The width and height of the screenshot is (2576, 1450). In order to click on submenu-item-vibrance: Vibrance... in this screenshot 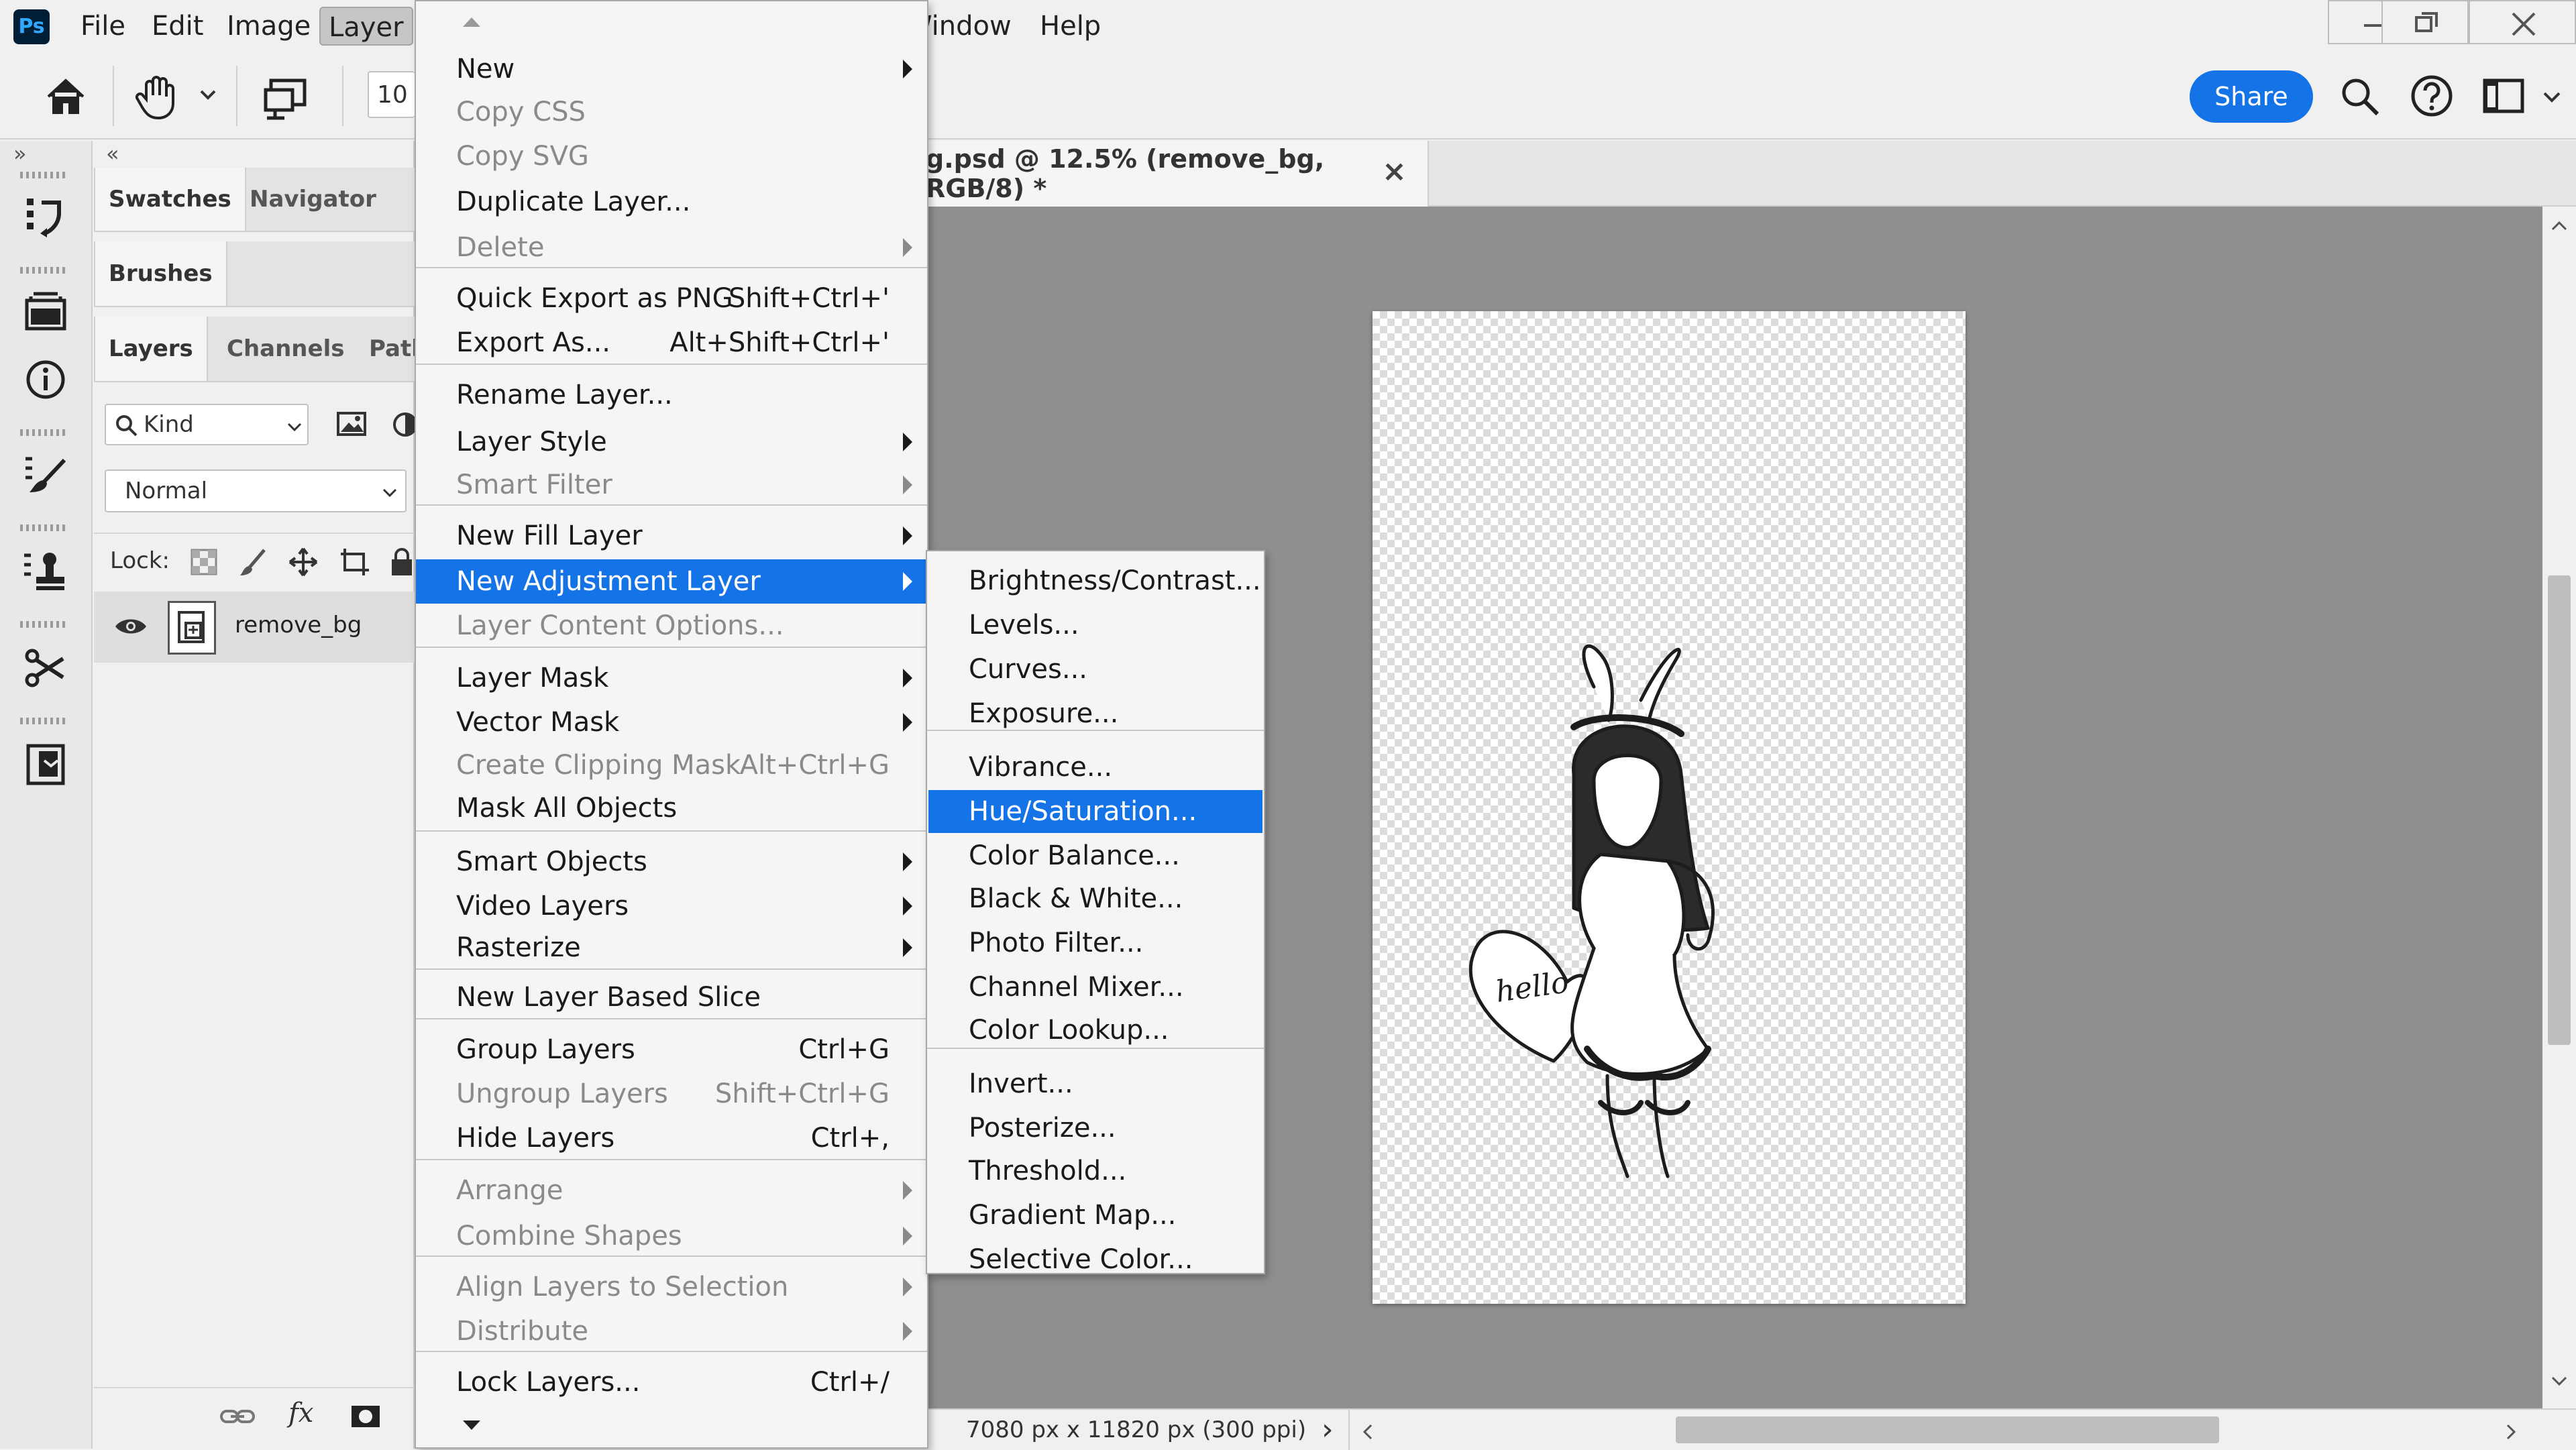, I will do `click(1095, 767)`.